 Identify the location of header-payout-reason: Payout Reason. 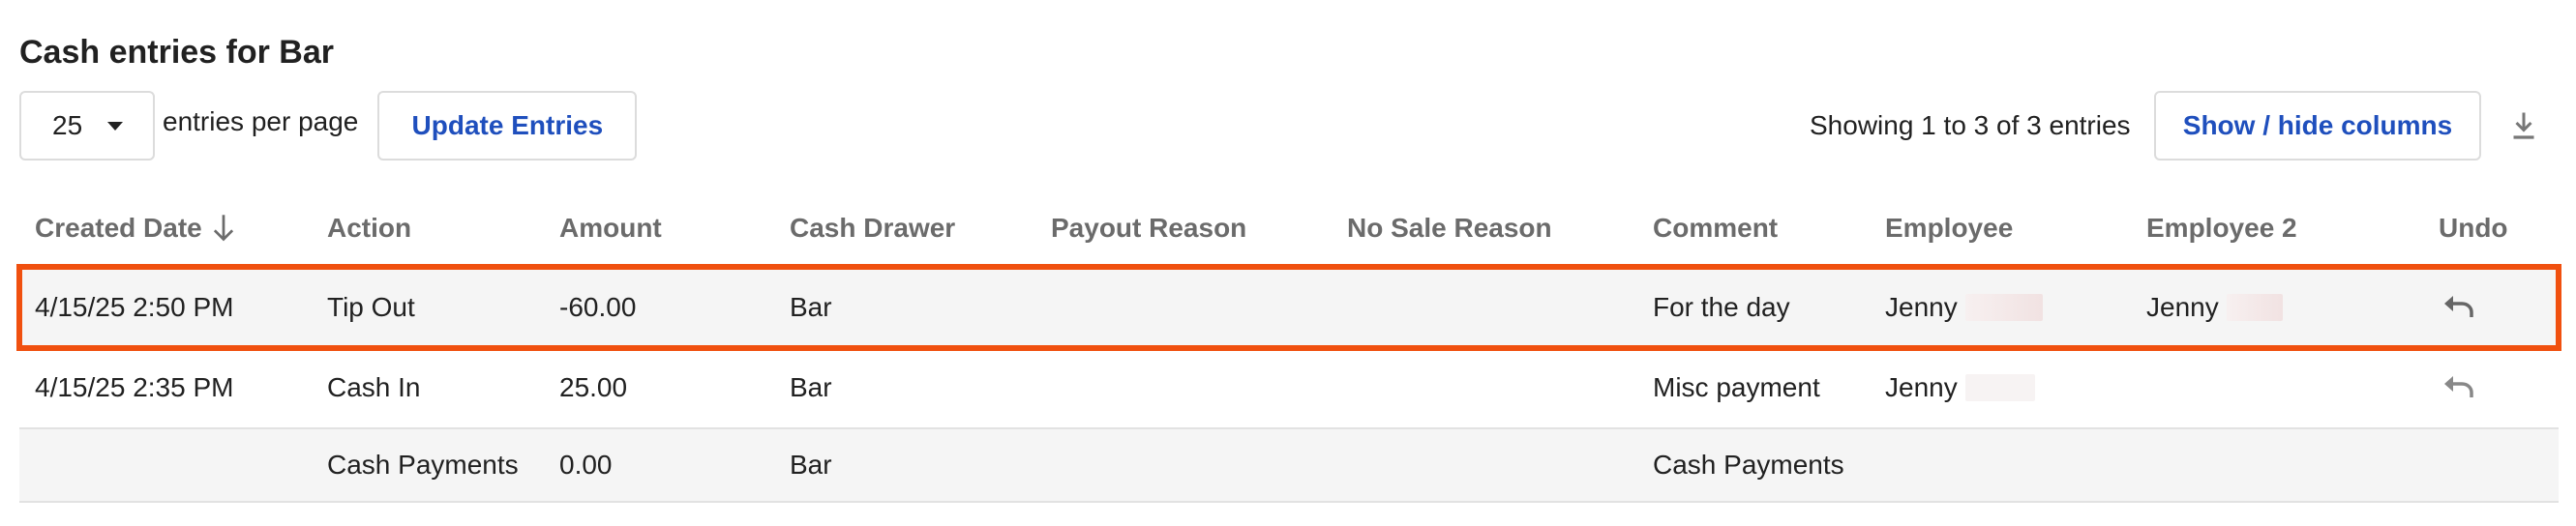
(1148, 228).